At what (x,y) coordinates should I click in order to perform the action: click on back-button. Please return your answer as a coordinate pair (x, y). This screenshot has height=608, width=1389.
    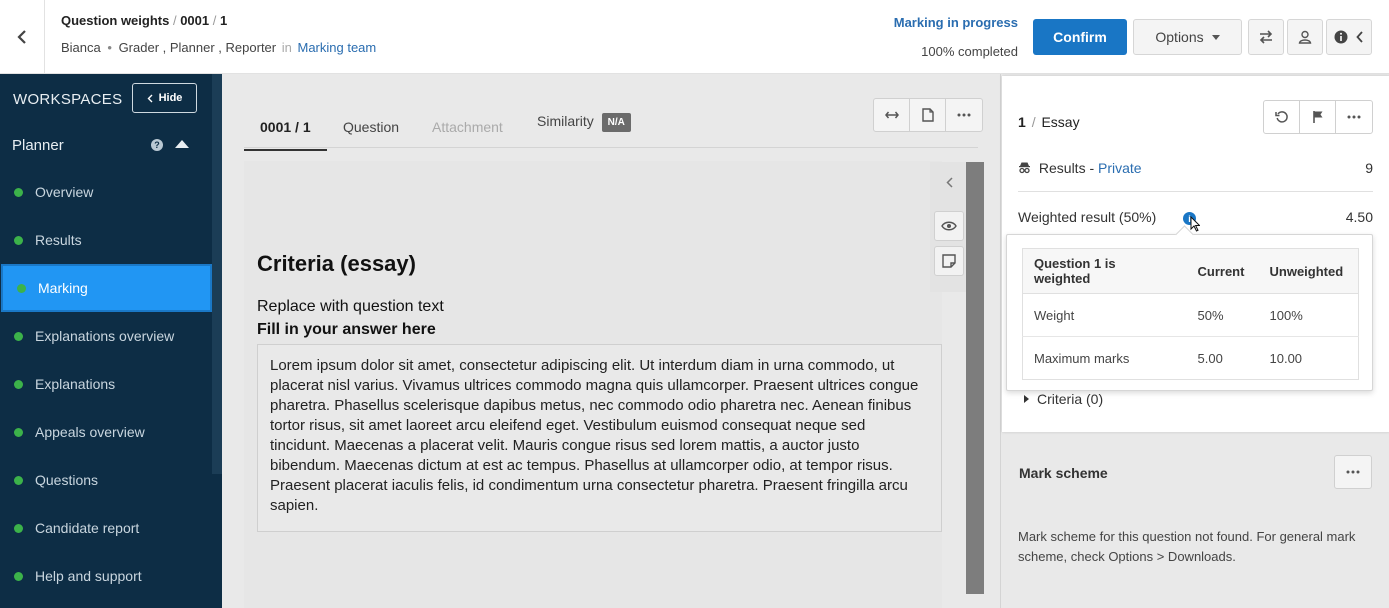
    Looking at the image, I should click on (22, 36).